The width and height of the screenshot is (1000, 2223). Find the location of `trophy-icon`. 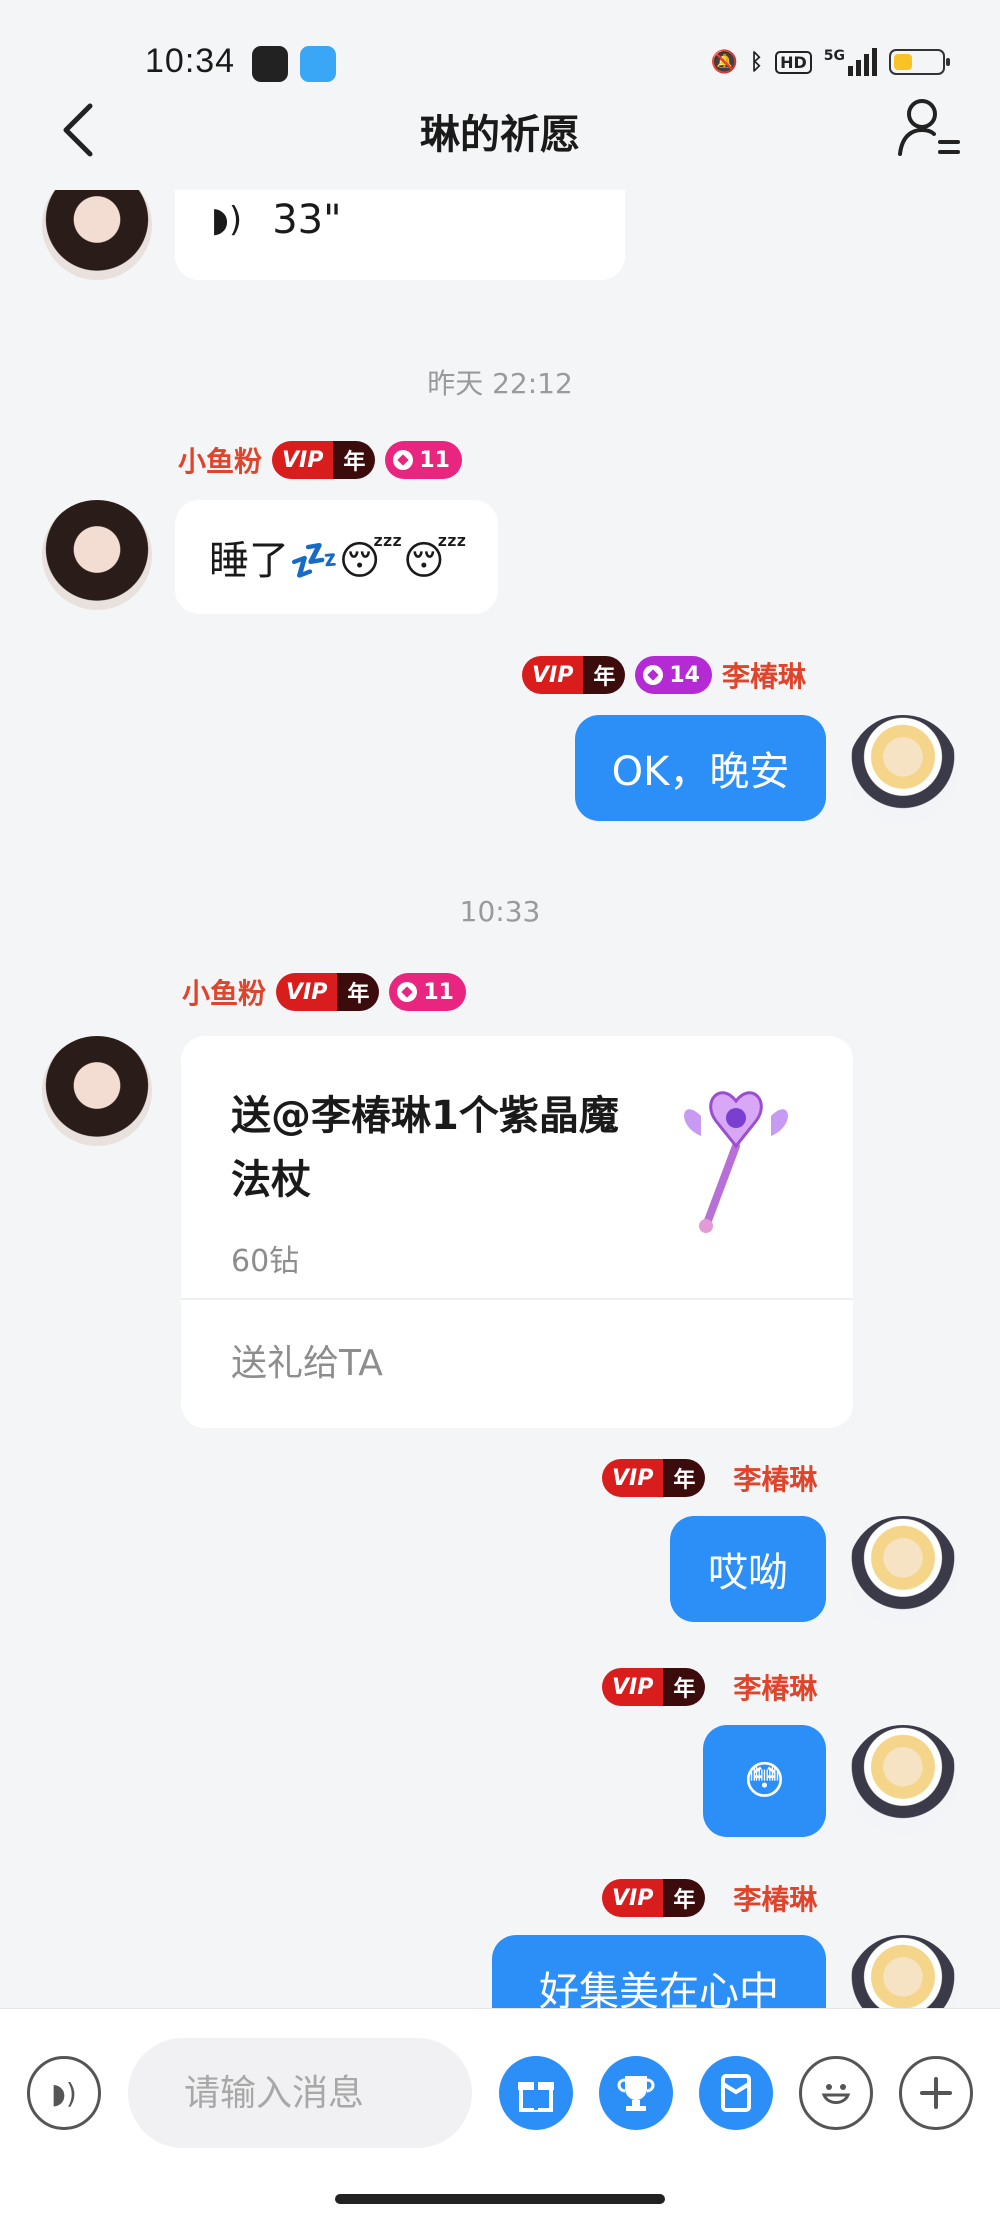

trophy-icon is located at coordinates (636, 2093).